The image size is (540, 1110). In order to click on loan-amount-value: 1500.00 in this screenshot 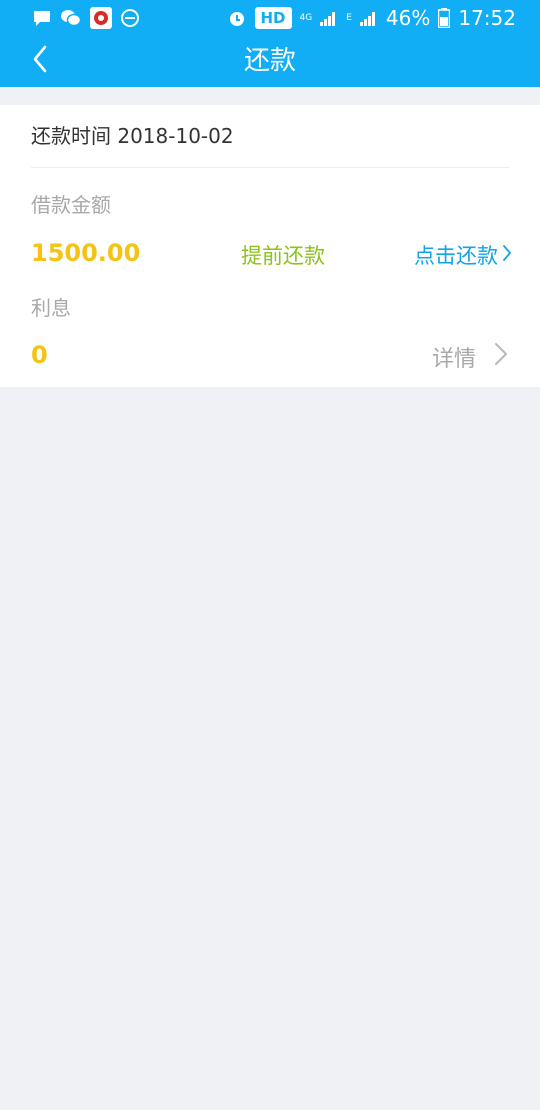, I will do `click(86, 253)`.